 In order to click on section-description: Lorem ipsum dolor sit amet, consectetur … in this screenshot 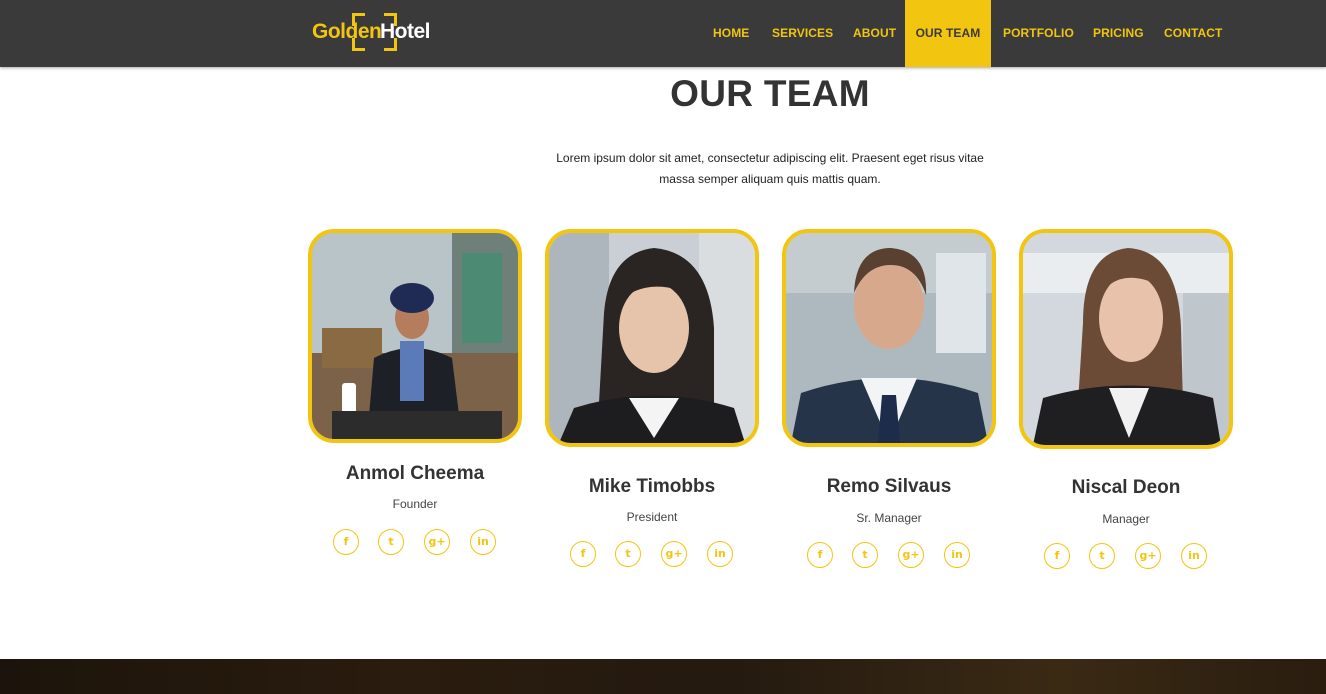, I will do `click(770, 168)`.